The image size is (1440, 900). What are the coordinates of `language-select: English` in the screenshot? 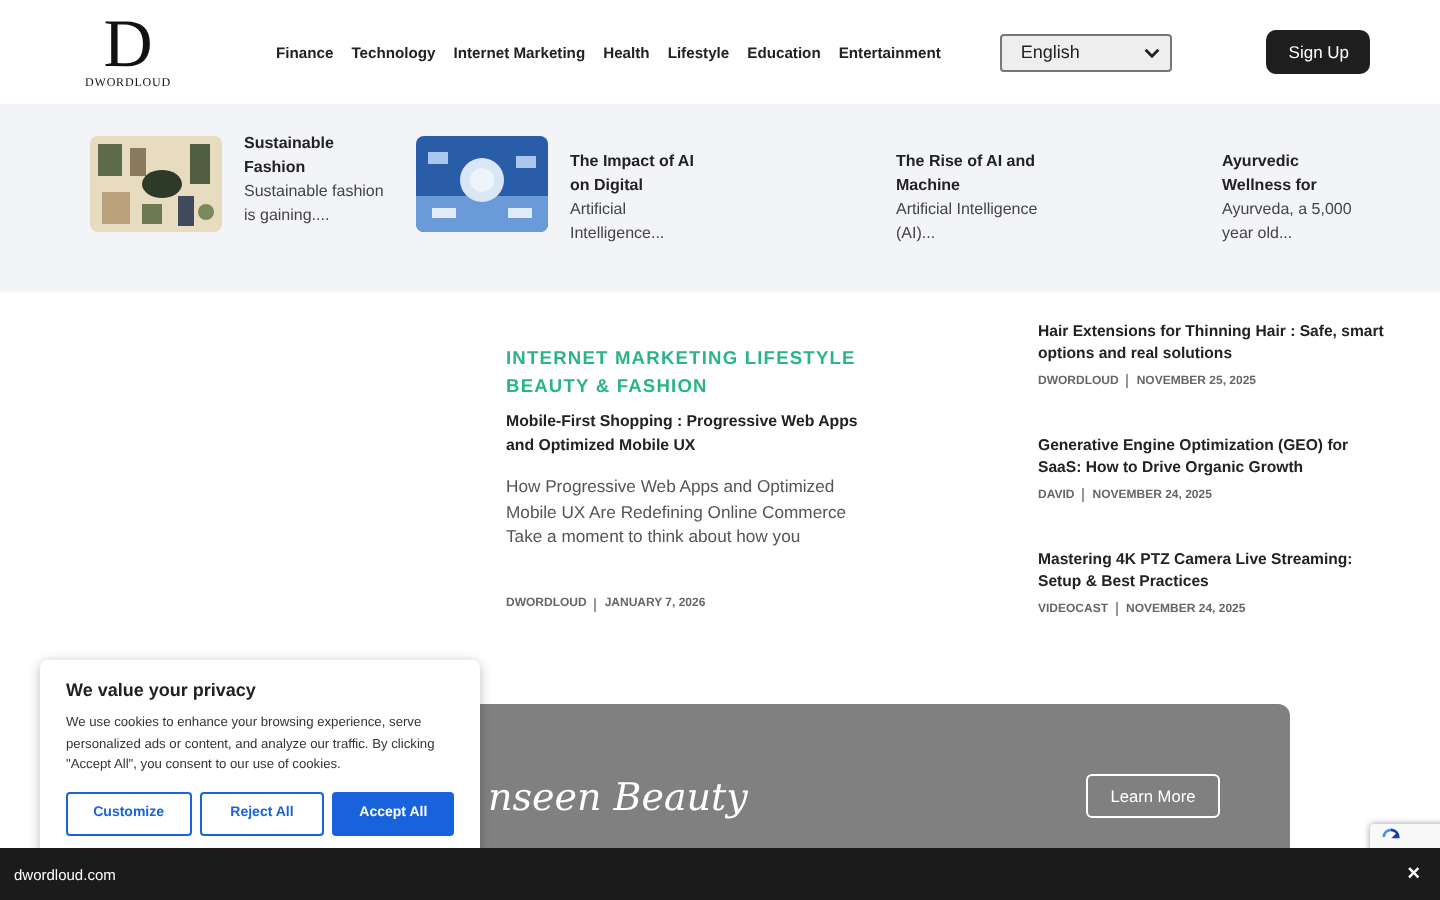 It's located at (1086, 52).